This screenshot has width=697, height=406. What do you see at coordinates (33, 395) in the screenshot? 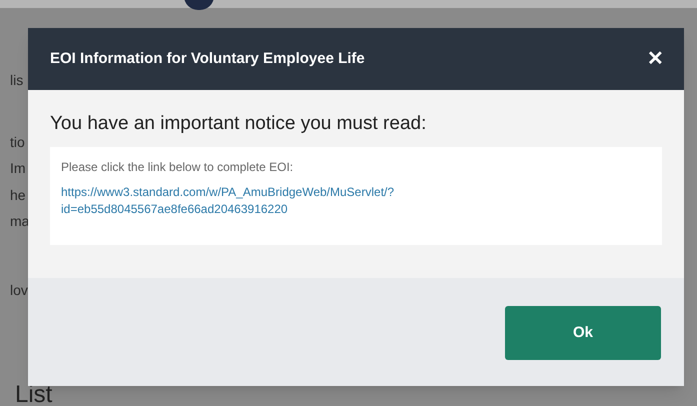
I see `page-heading: List` at bounding box center [33, 395].